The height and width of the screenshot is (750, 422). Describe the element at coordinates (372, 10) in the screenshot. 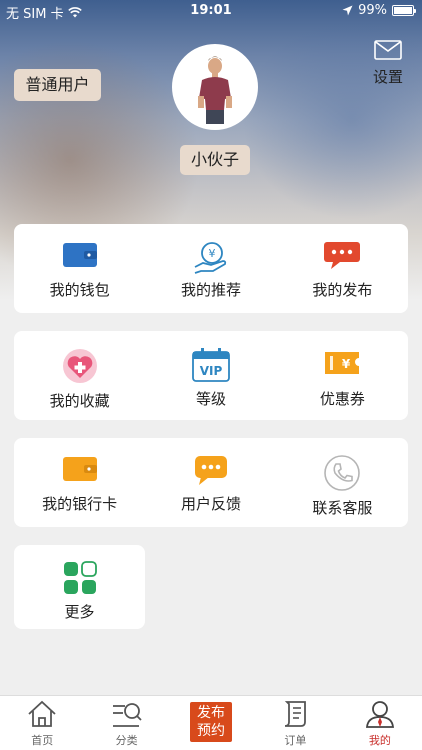

I see `battery-percent: 99%` at that location.